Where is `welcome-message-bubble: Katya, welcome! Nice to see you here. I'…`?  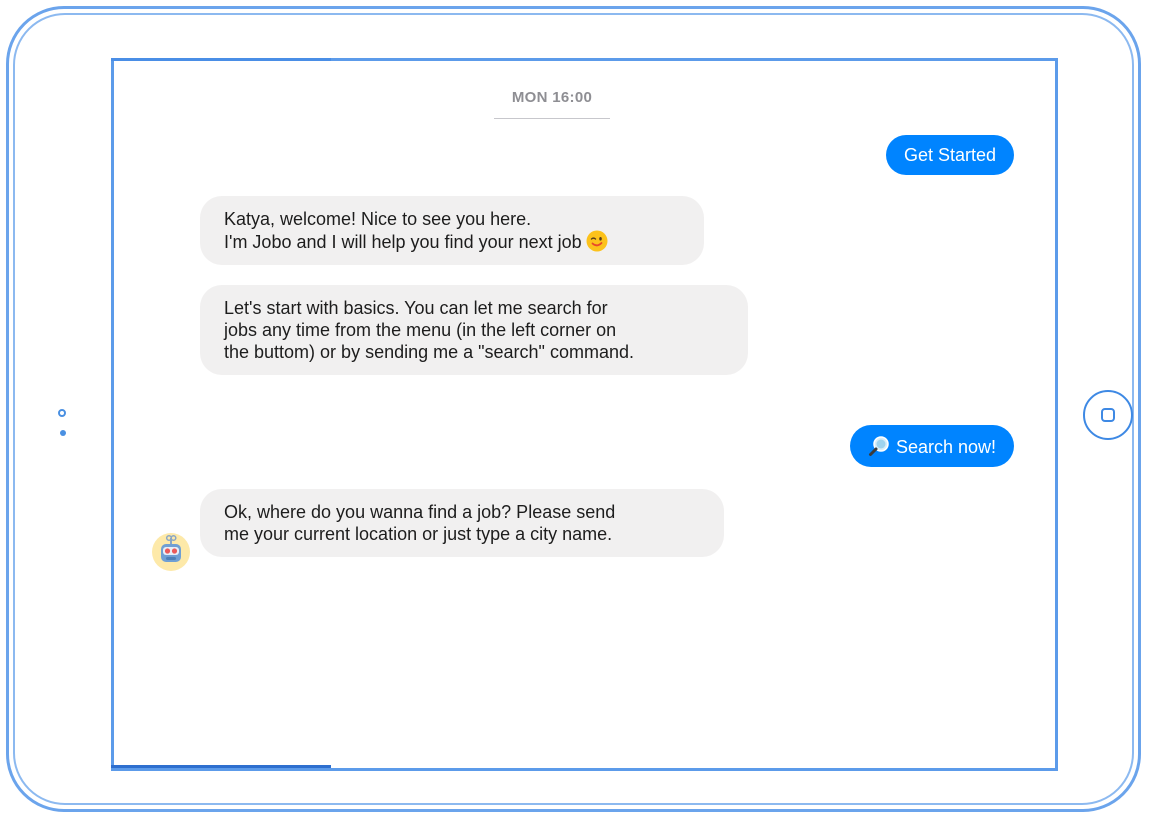 welcome-message-bubble: Katya, welcome! Nice to see you here. I'… is located at coordinates (452, 230).